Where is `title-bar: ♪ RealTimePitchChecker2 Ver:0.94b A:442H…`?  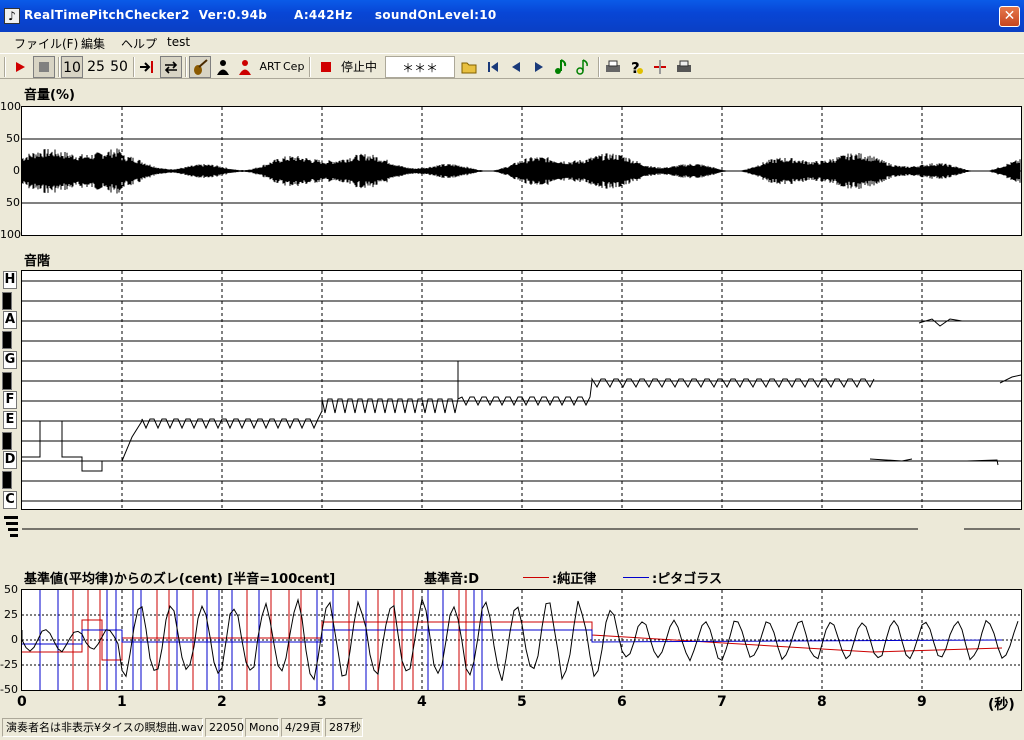 title-bar: ♪ RealTimePitchChecker2 Ver:0.94b A:442H… is located at coordinates (512, 16).